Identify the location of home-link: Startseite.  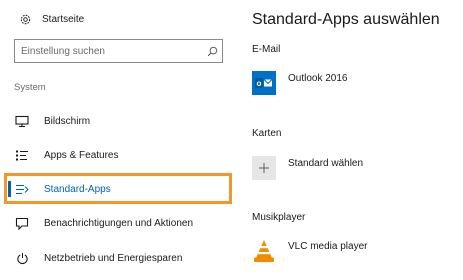
(51, 19).